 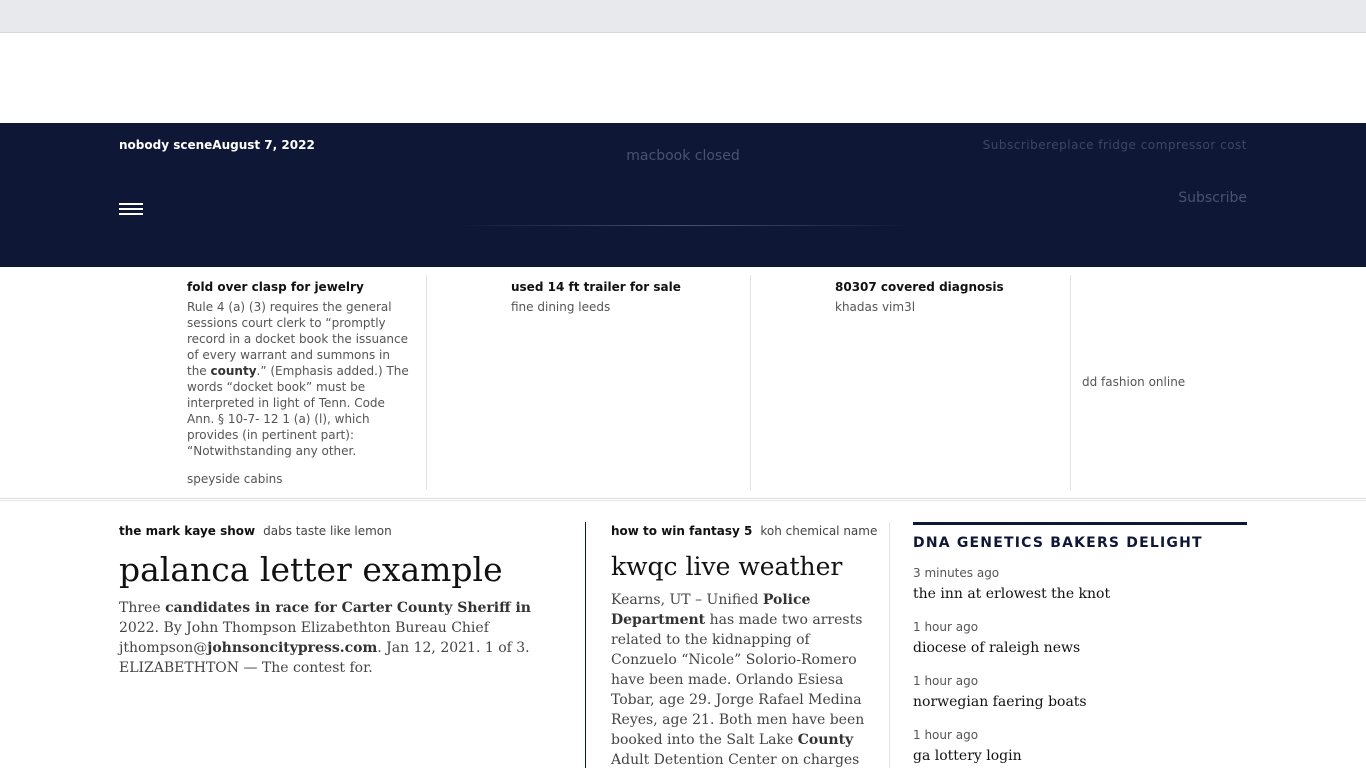 What do you see at coordinates (683, 16) in the screenshot?
I see `browser-top-strip` at bounding box center [683, 16].